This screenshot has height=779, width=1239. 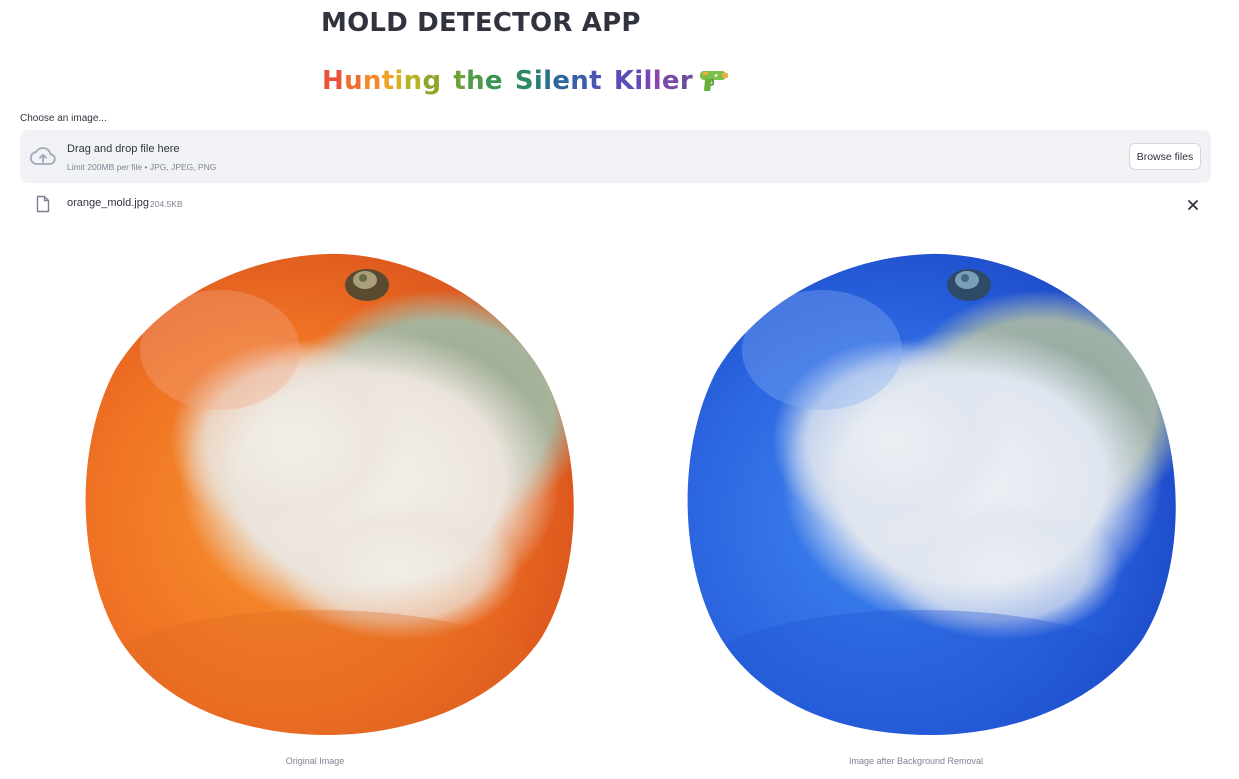 I want to click on subtitle: Hunting the Silent Killer, so click(x=525, y=81).